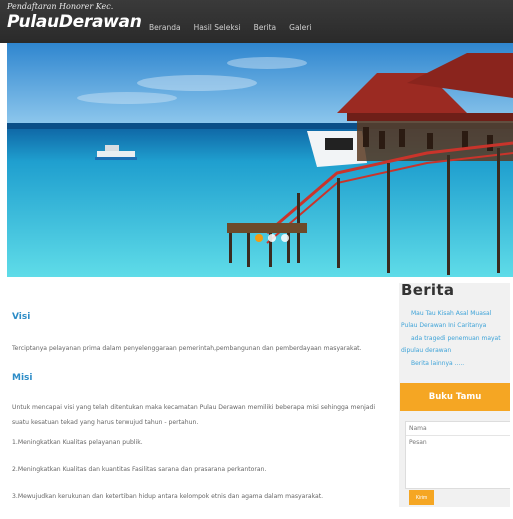 The width and height of the screenshot is (513, 519). What do you see at coordinates (300, 27) in the screenshot?
I see `nav-galeri: Galeri` at bounding box center [300, 27].